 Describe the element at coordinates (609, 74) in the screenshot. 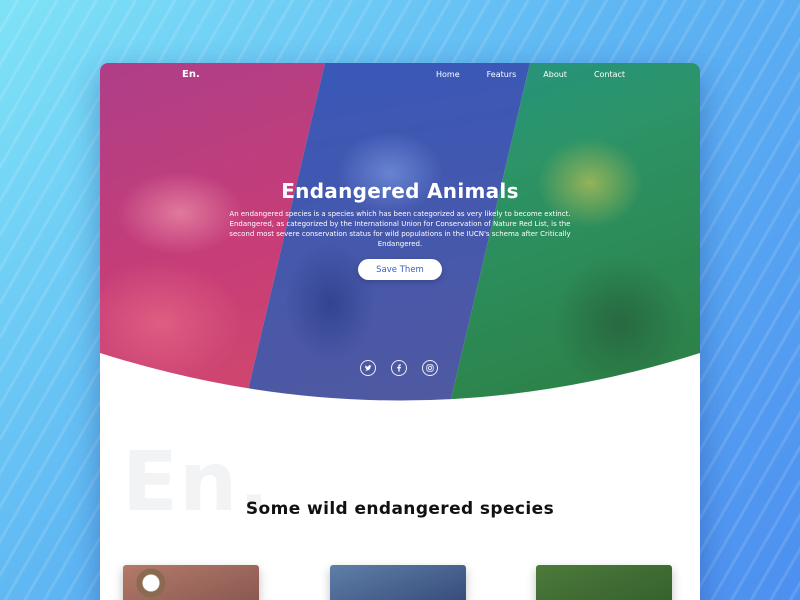

I see `nav-contact: Contact` at that location.